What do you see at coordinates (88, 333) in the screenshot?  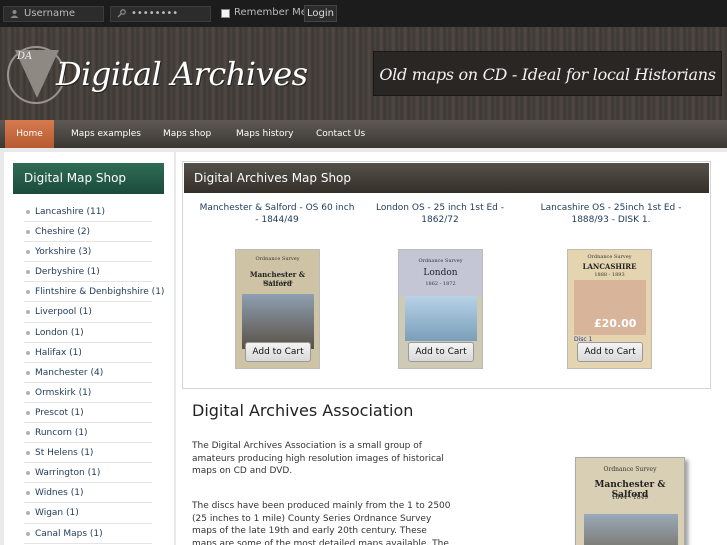 I see `sidebar-item-london: London (1)` at bounding box center [88, 333].